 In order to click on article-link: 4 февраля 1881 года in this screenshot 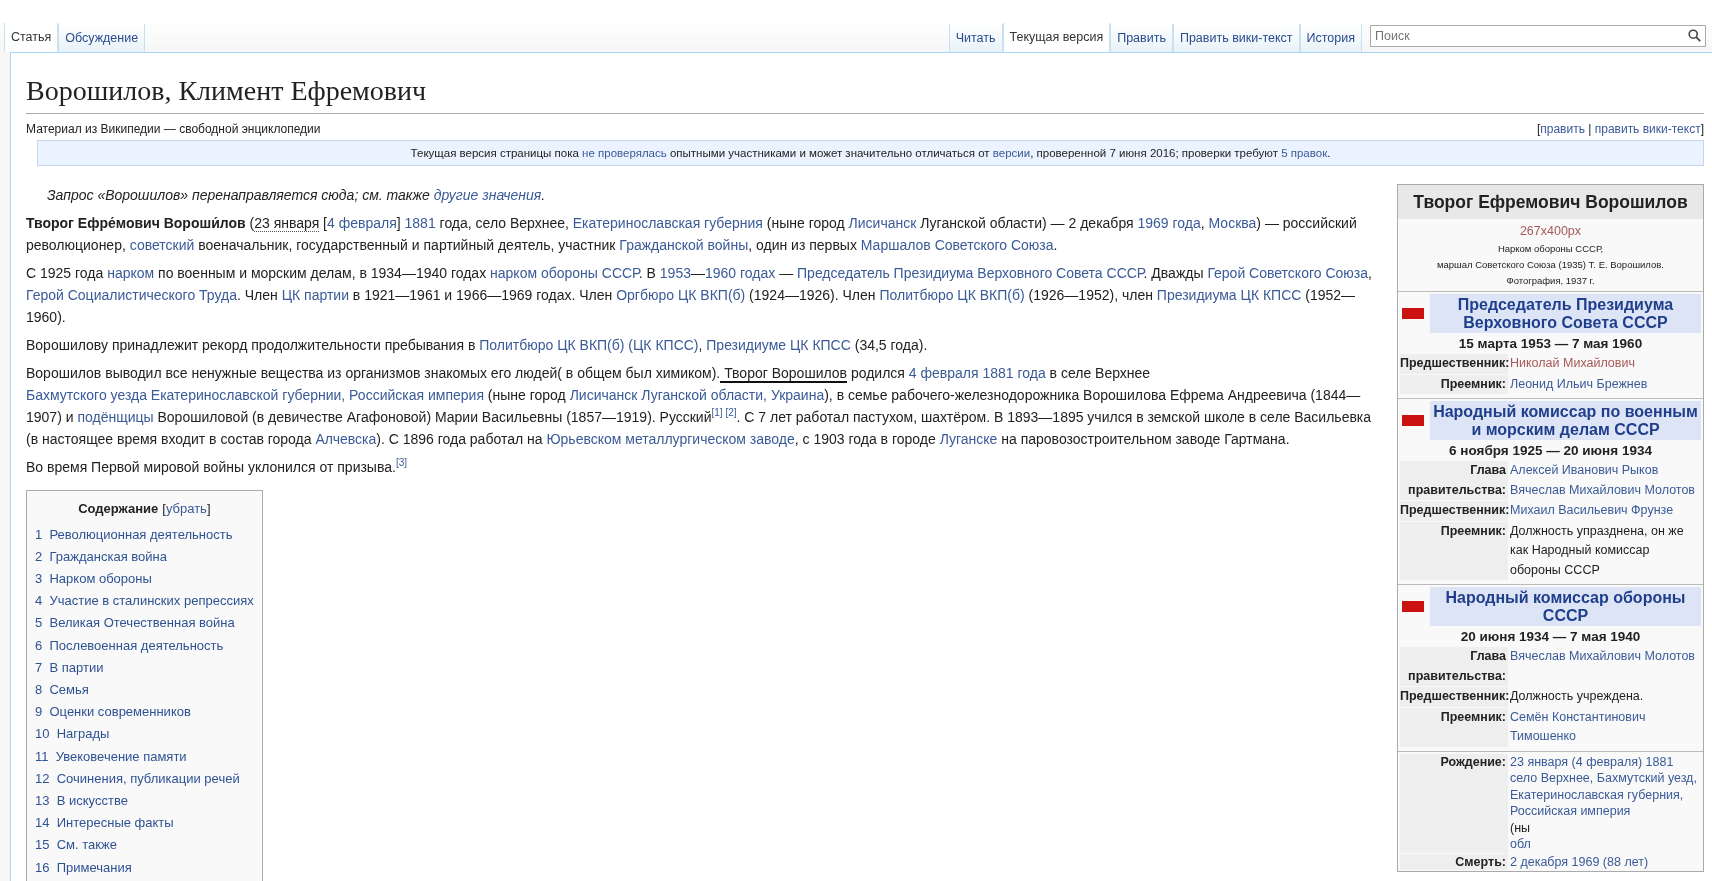, I will do `click(977, 373)`.